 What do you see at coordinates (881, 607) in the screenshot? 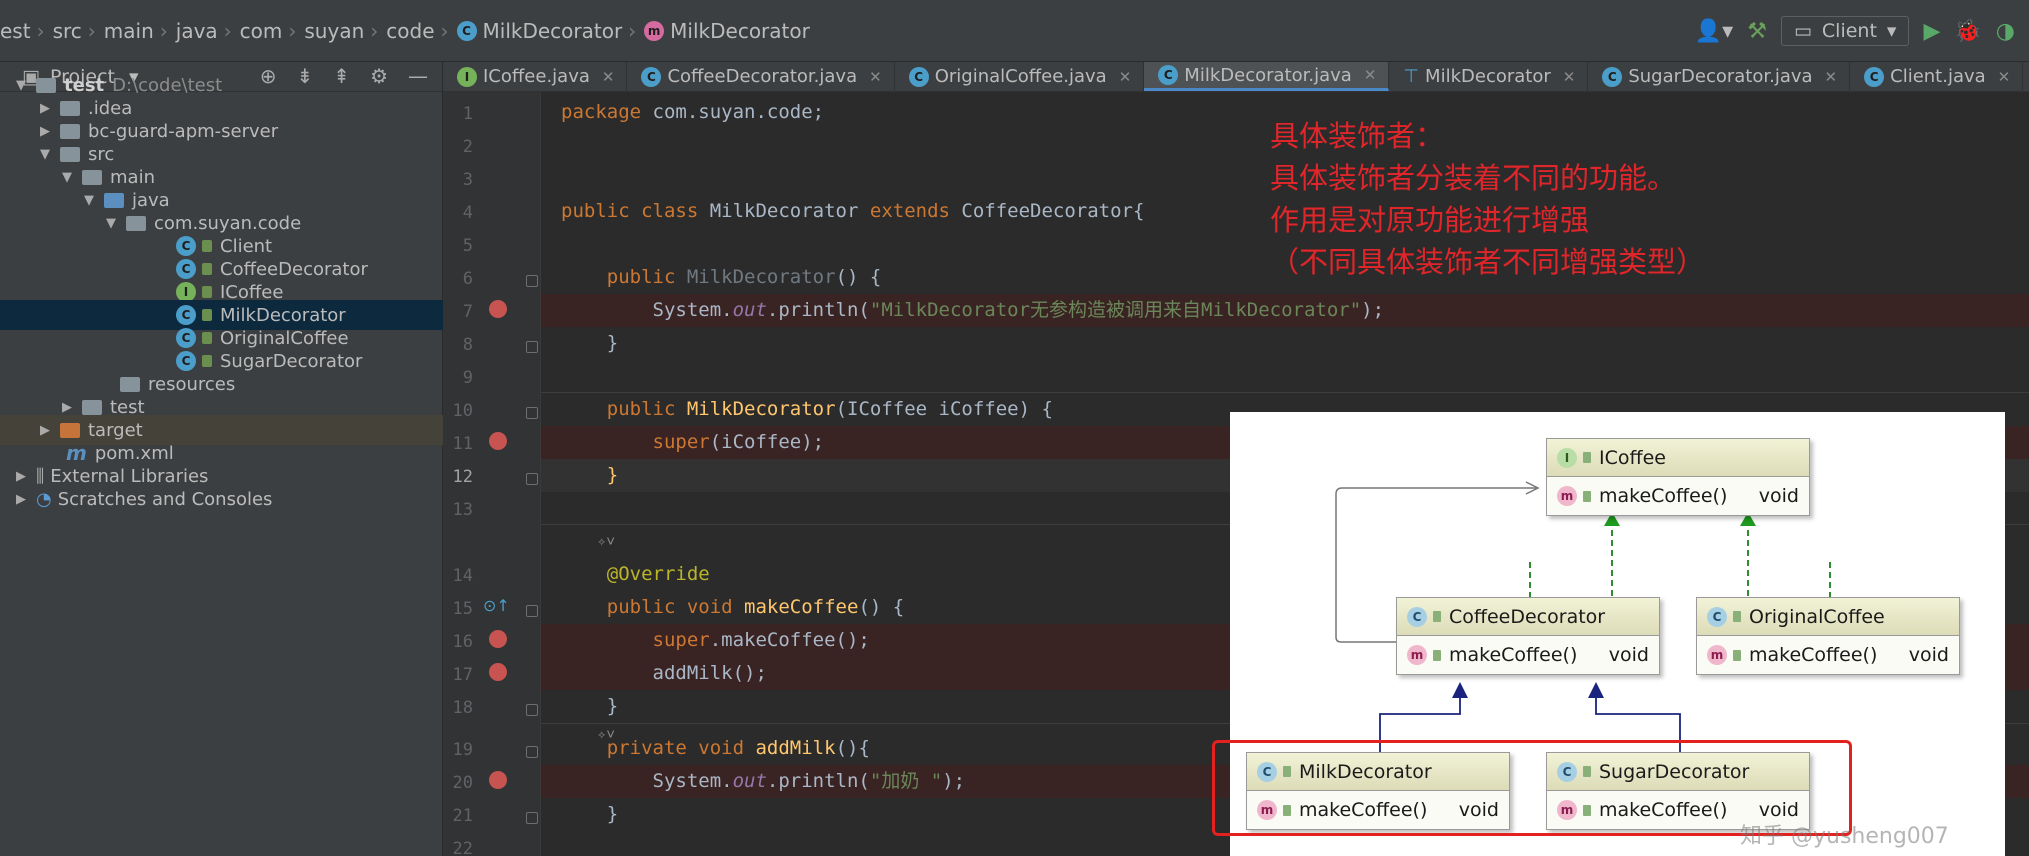
I see `code-token: () {` at bounding box center [881, 607].